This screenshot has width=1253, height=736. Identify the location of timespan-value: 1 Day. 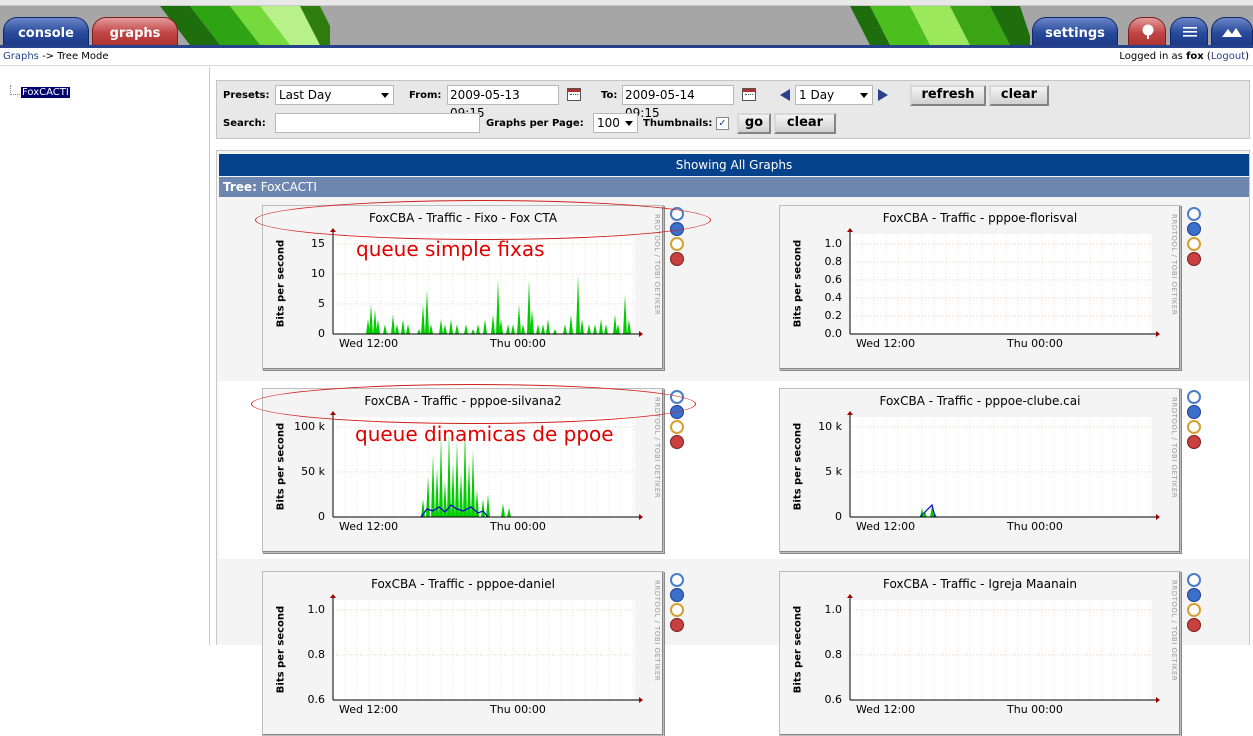
(817, 95).